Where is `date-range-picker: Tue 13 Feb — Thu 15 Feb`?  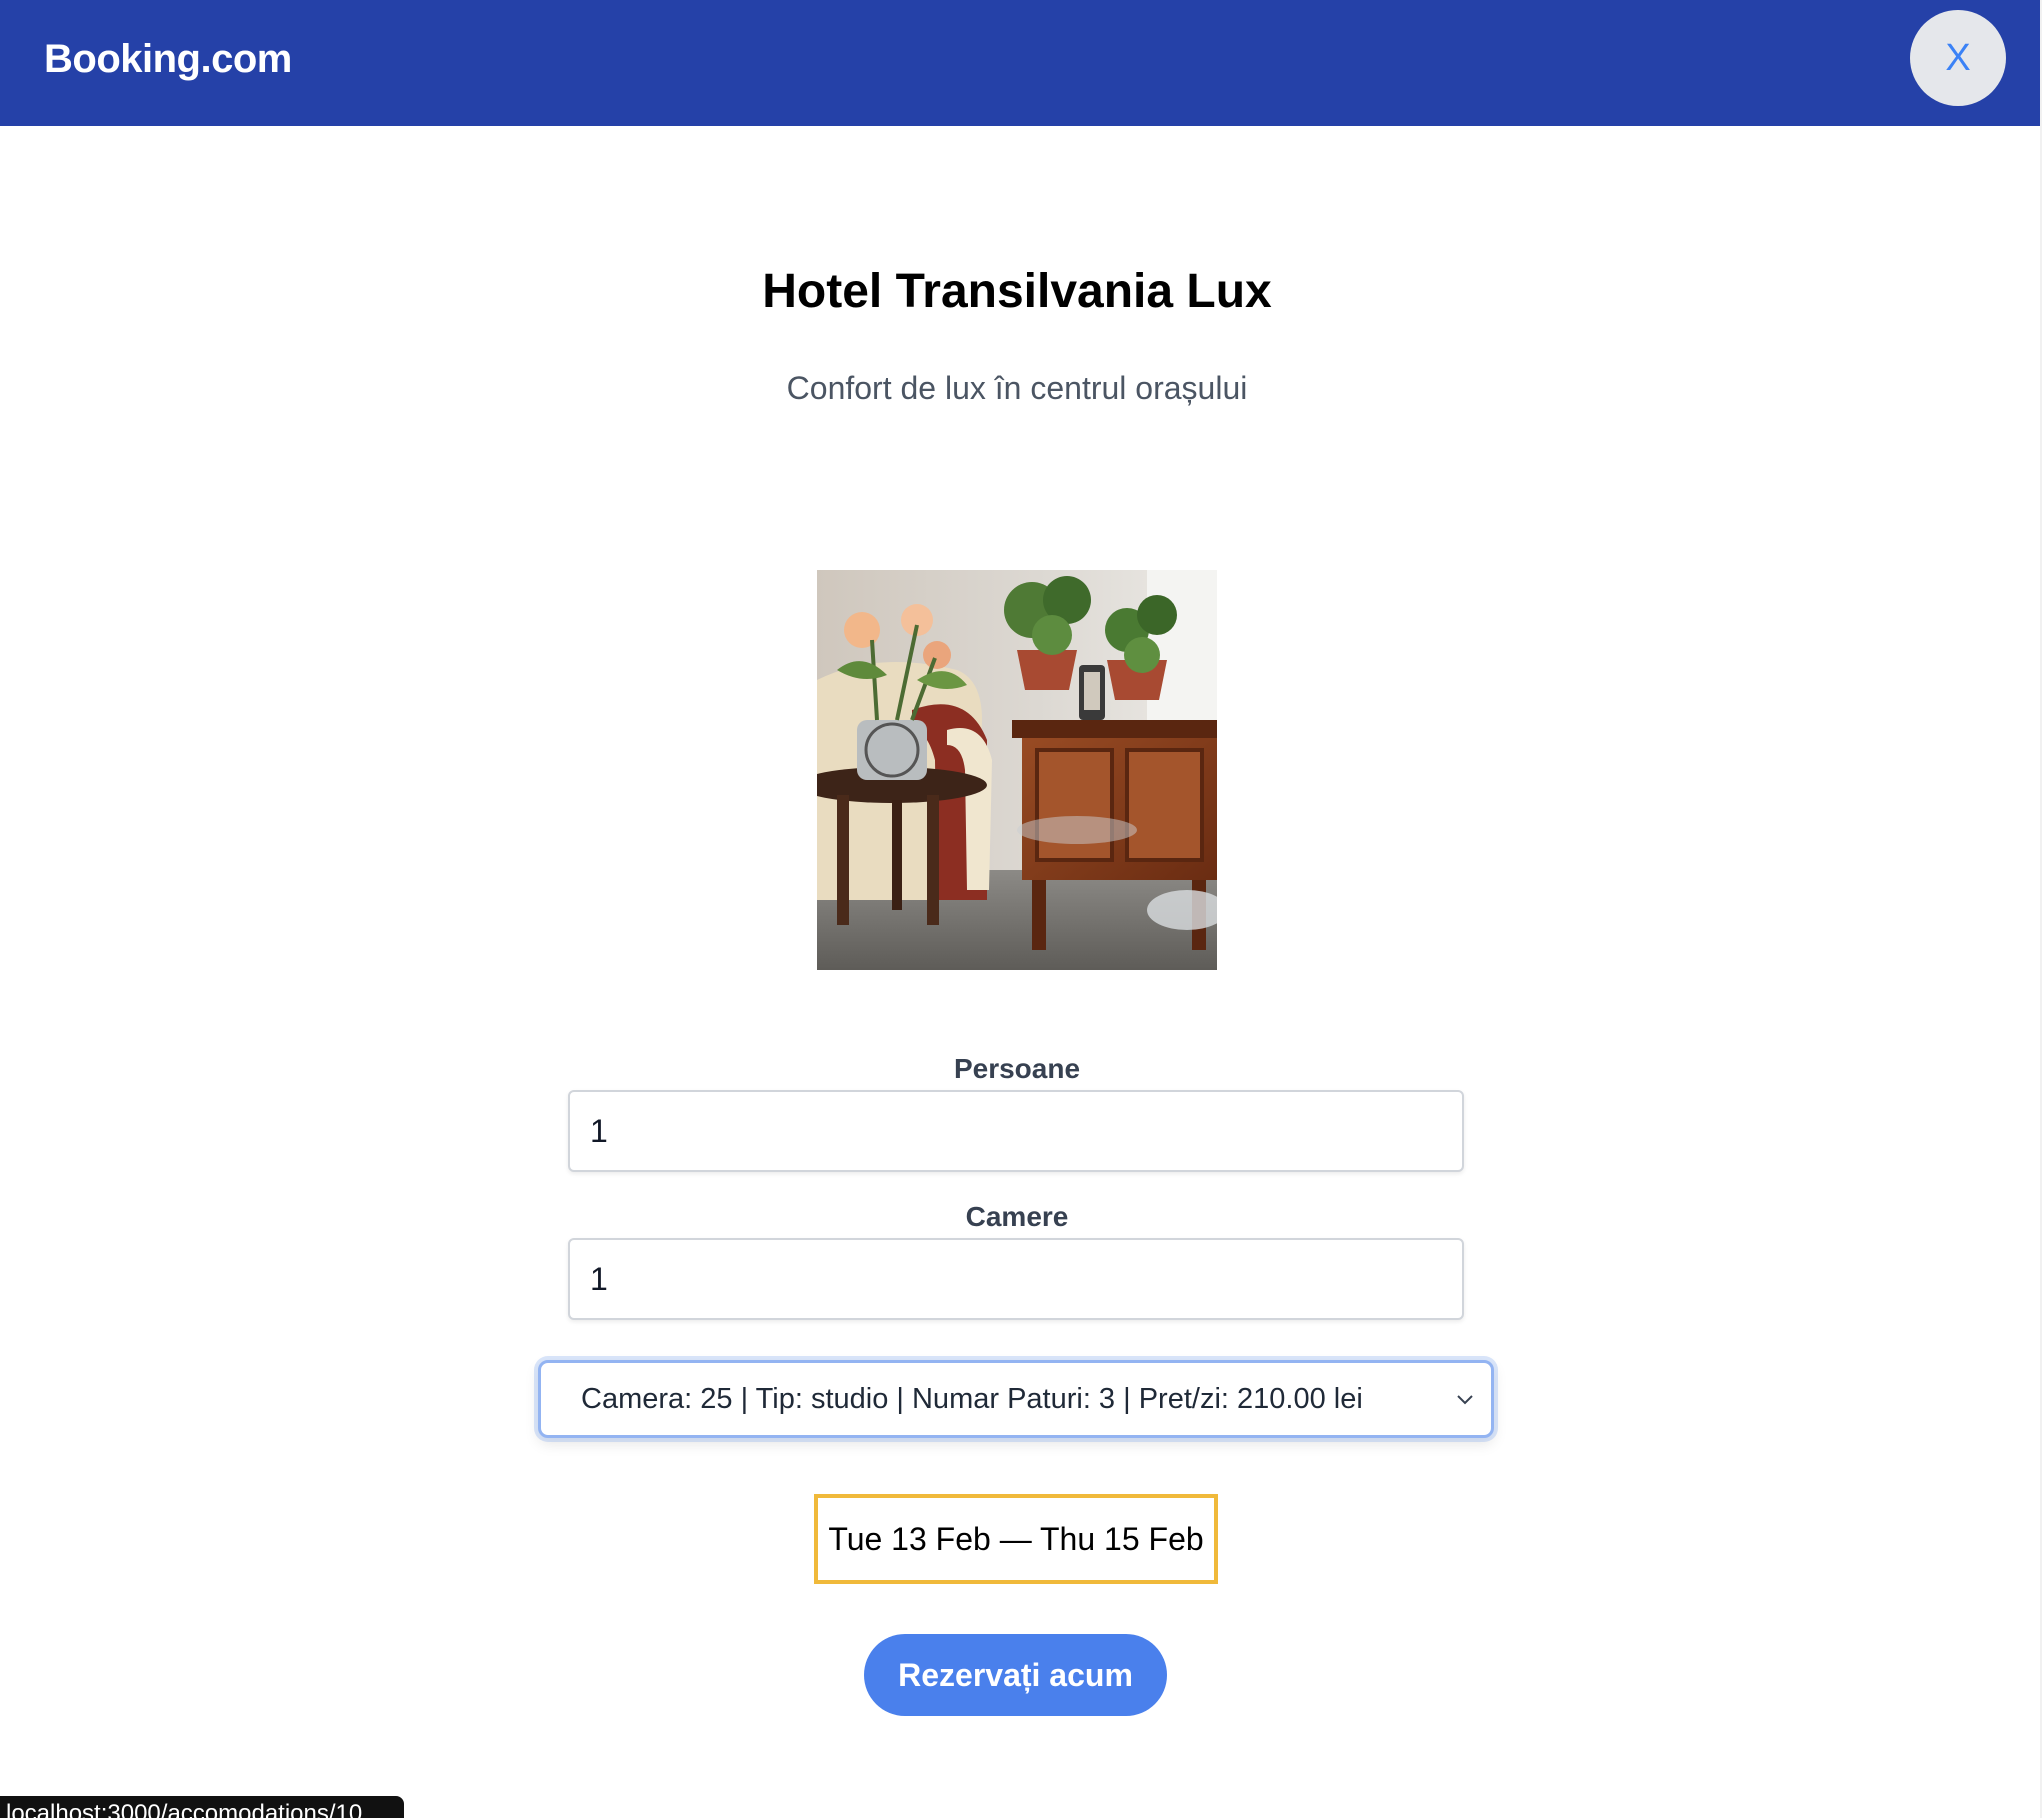
date-range-picker: Tue 13 Feb — Thu 15 Feb is located at coordinates (1016, 1539).